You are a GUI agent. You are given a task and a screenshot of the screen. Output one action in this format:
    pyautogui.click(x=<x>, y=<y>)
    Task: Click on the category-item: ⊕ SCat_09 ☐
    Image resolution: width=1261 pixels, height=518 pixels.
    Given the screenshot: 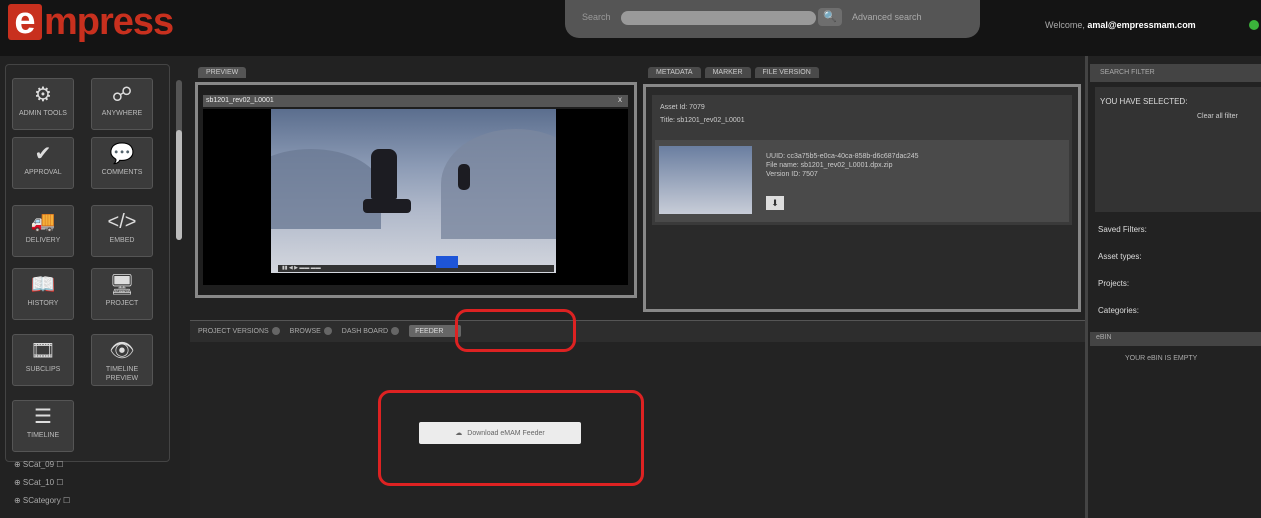 What is the action you would take?
    pyautogui.click(x=38, y=464)
    